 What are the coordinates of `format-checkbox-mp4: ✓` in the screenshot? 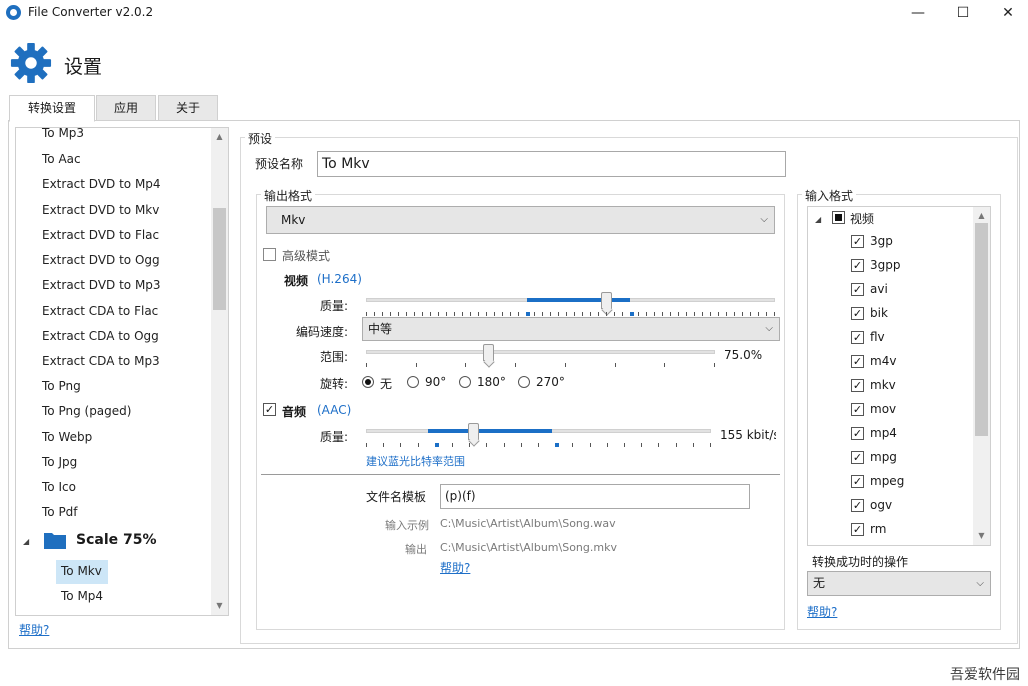 It's located at (857, 433).